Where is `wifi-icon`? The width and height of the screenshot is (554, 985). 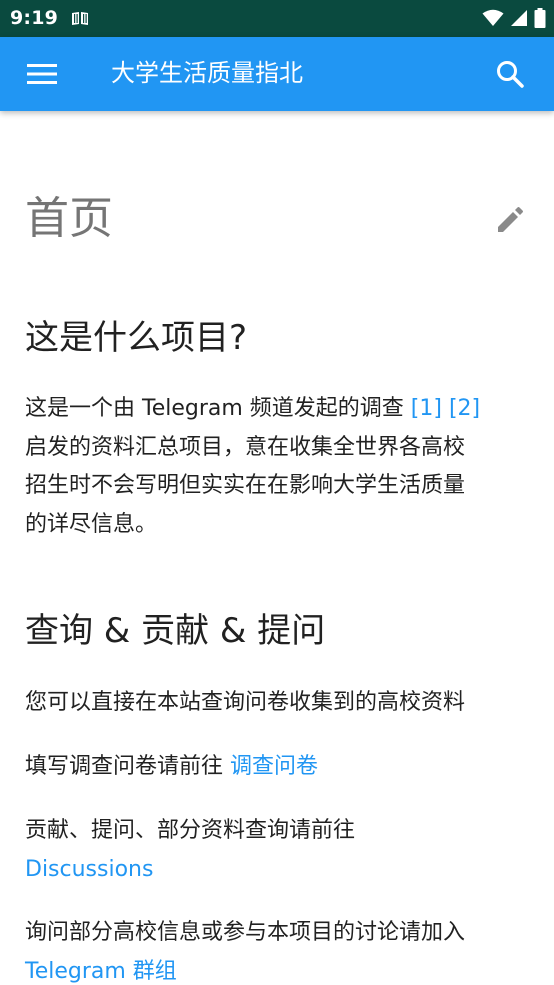 wifi-icon is located at coordinates (493, 18).